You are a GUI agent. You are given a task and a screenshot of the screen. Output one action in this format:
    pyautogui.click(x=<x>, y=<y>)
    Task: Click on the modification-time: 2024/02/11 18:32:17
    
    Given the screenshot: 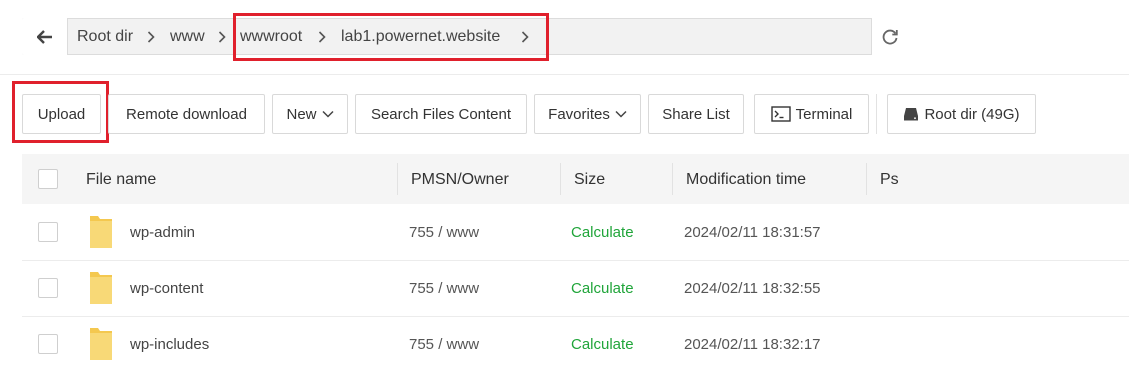 What is the action you would take?
    pyautogui.click(x=752, y=344)
    